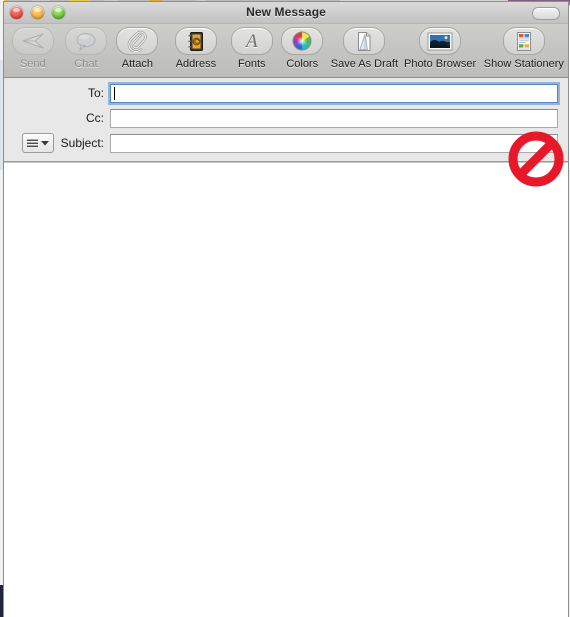 Image resolution: width=570 pixels, height=617 pixels. I want to click on chevron-down-icon, so click(45, 143).